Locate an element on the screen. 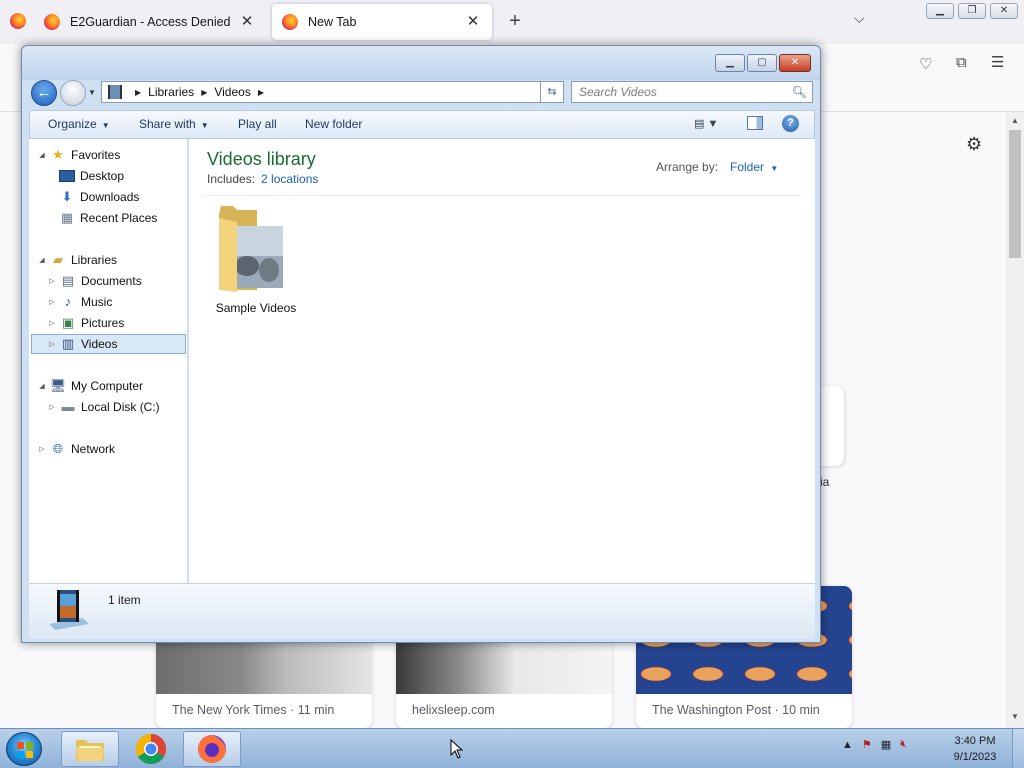 The height and width of the screenshot is (768, 1024). library-includes: Includes: 2 locations is located at coordinates (262, 179).